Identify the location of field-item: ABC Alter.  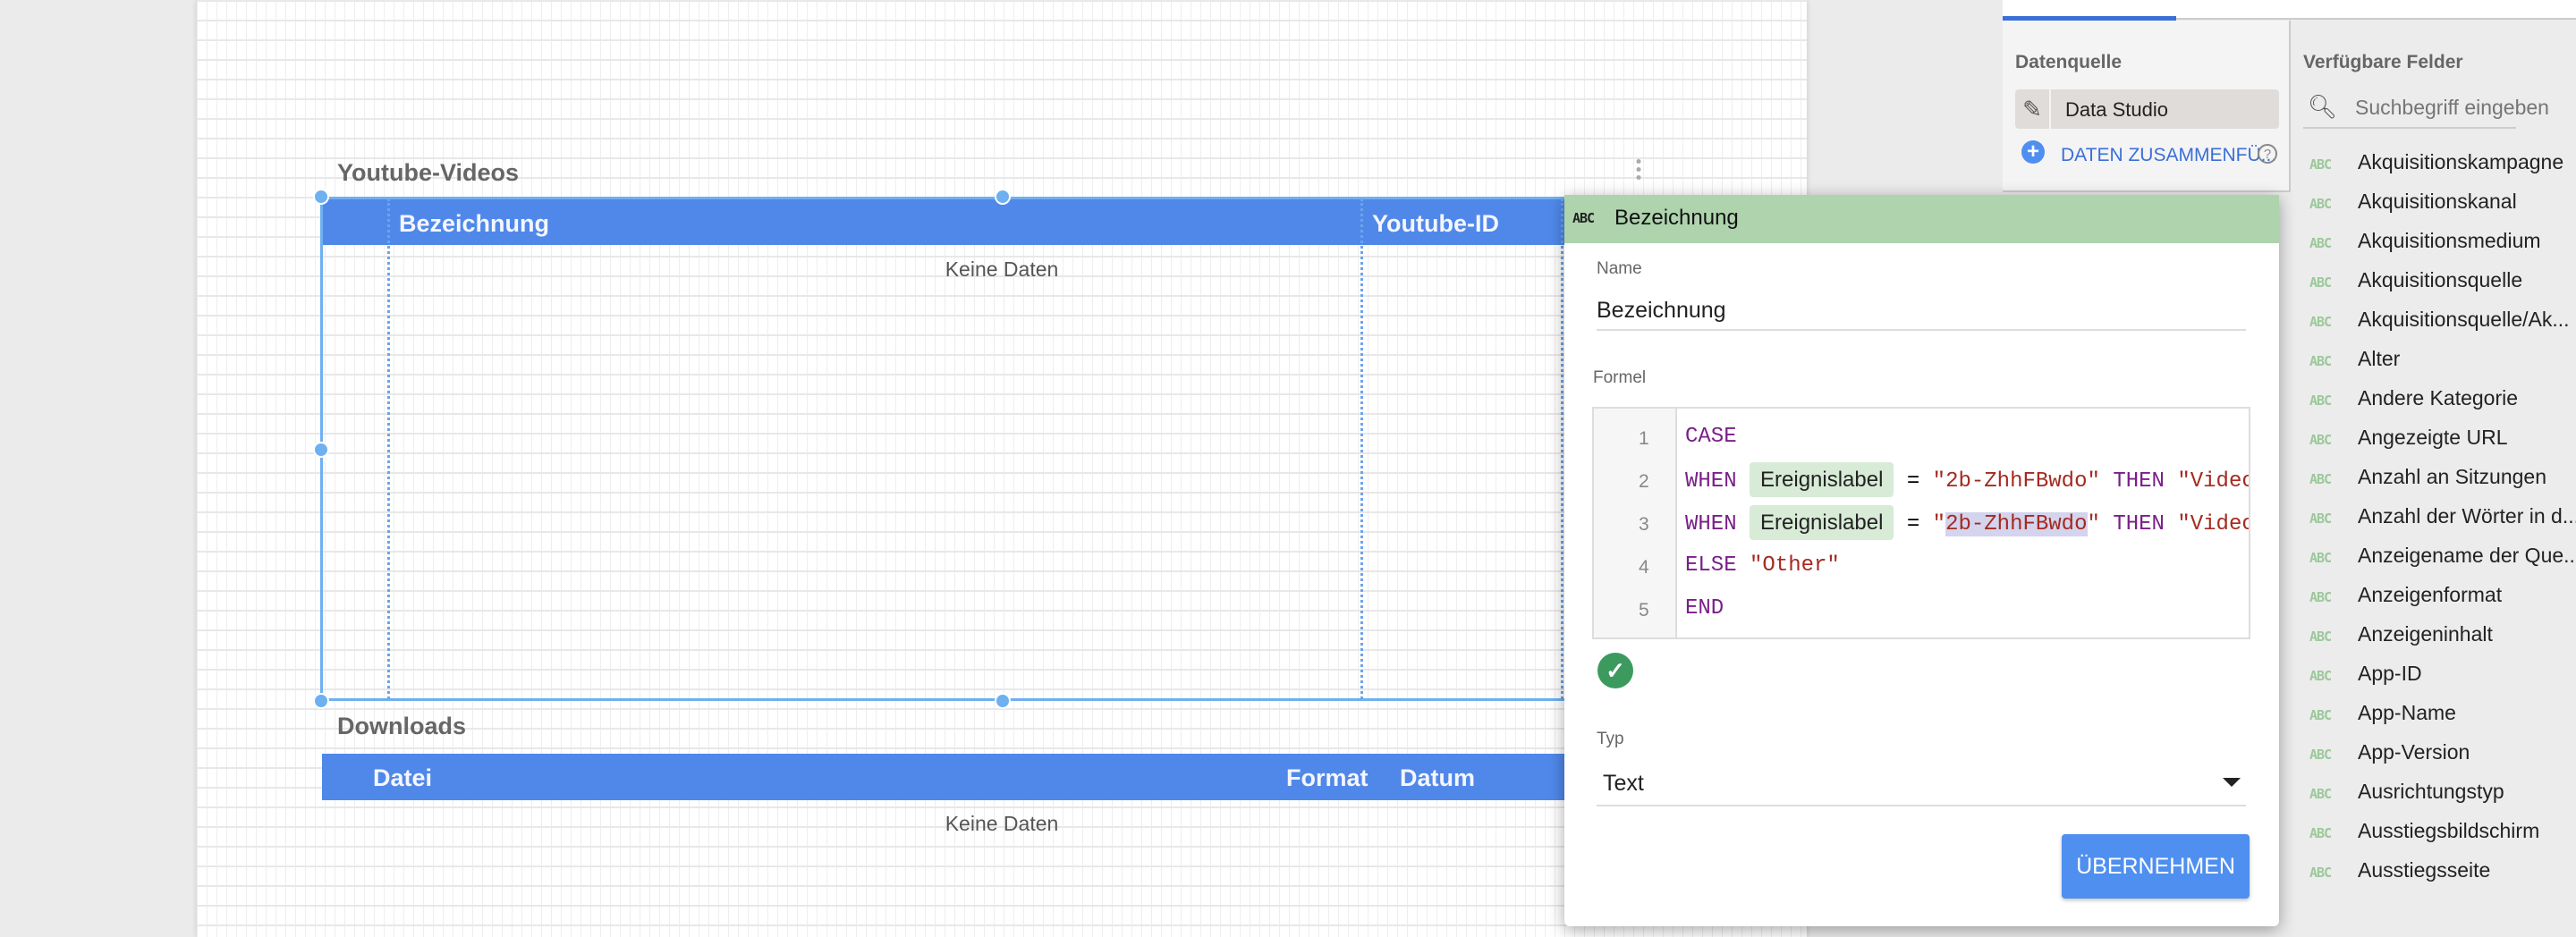
(2354, 359).